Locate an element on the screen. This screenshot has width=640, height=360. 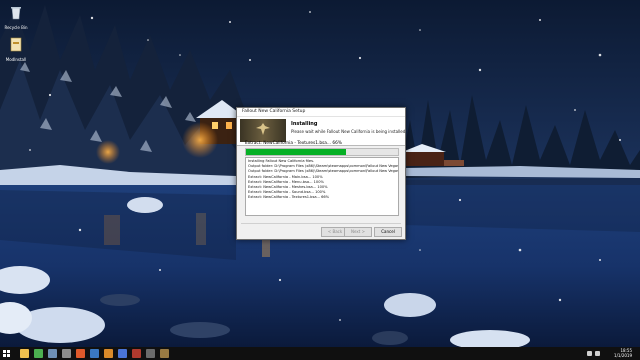
ncr-emblem-icon is located at coordinates (263, 129).